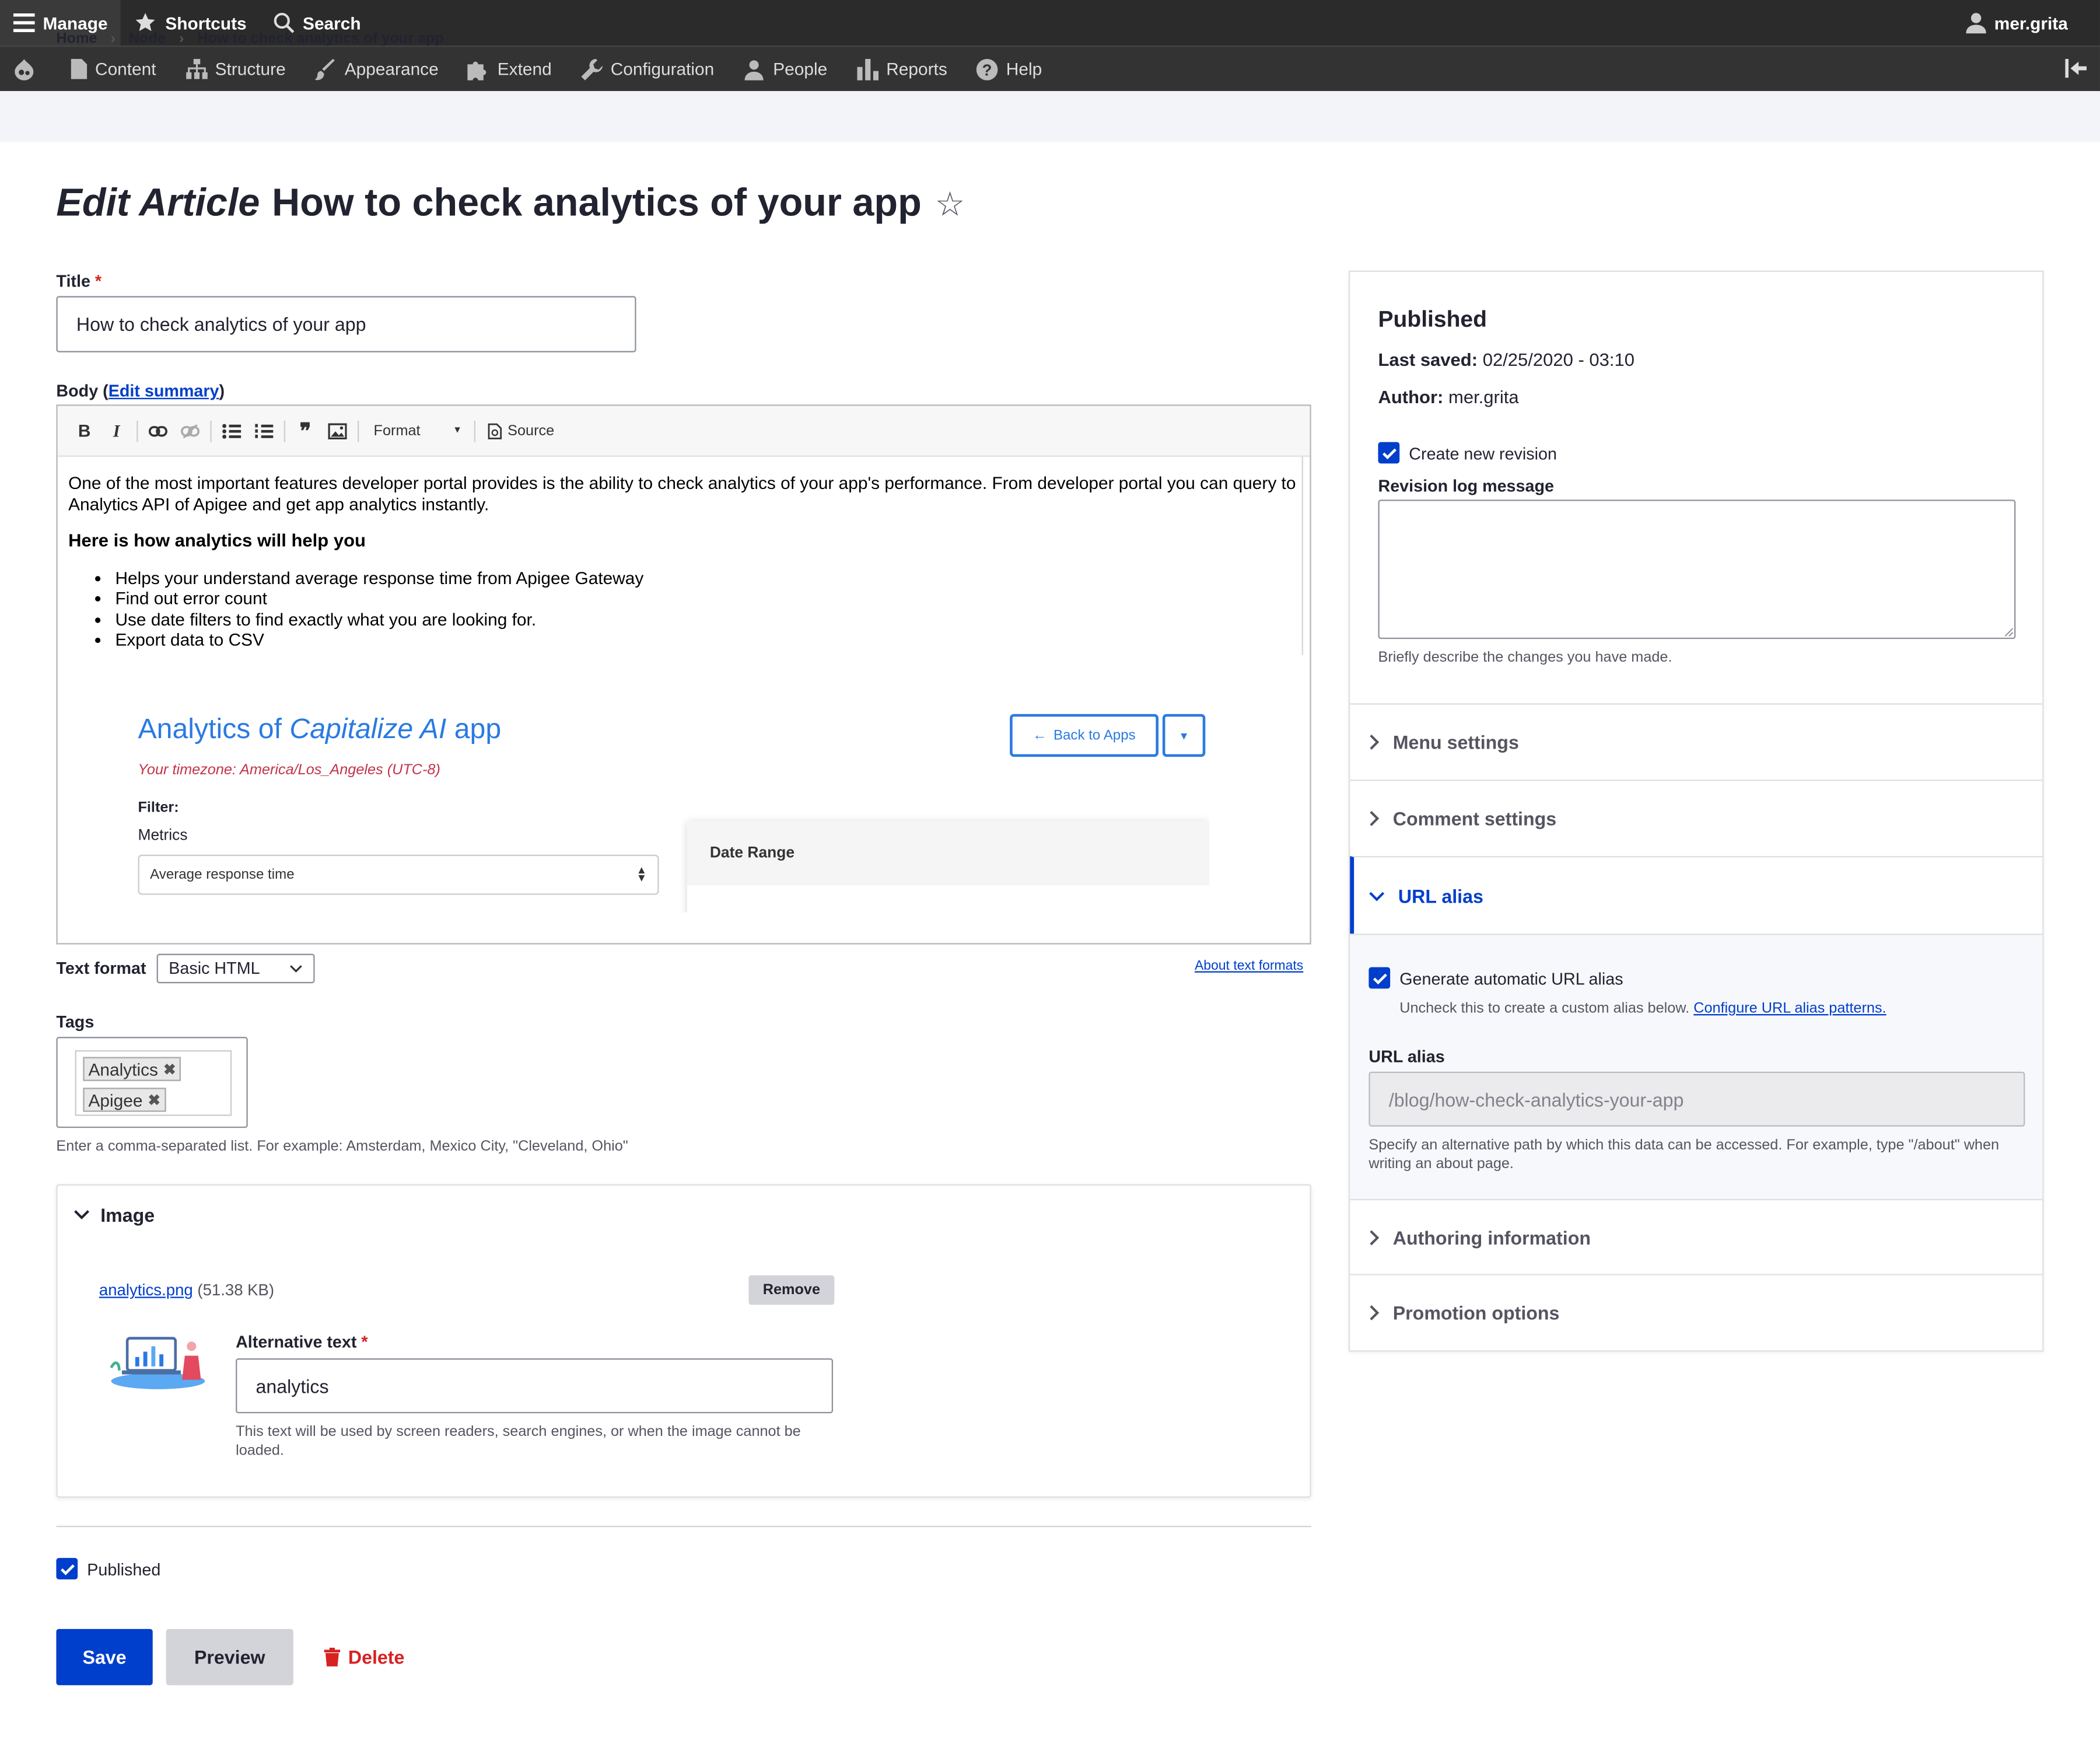  What do you see at coordinates (28, 69) in the screenshot?
I see `drupal-home-link` at bounding box center [28, 69].